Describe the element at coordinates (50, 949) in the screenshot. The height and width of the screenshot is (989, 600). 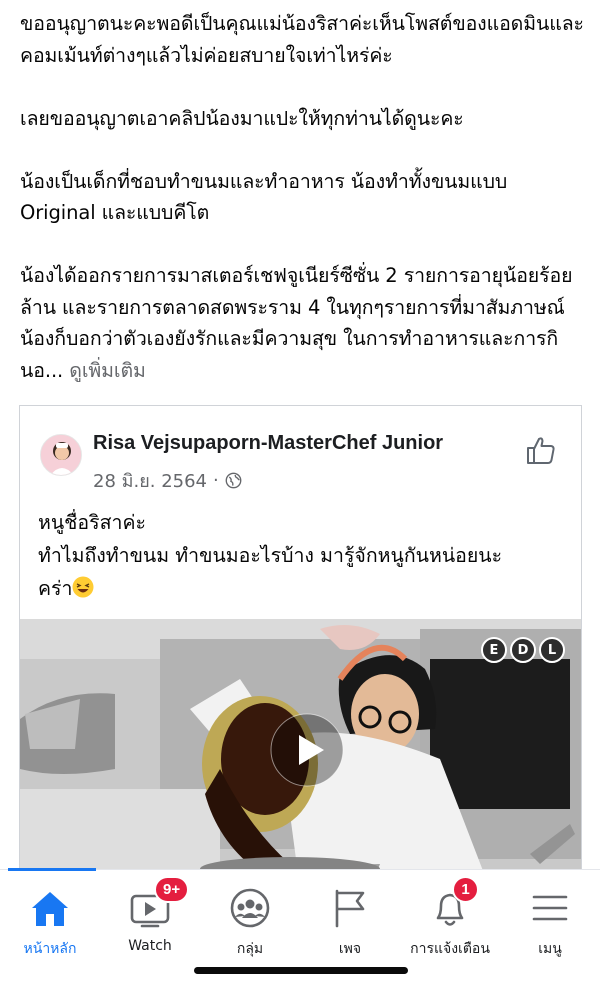
I see `tab-label: หน้าหลัก` at that location.